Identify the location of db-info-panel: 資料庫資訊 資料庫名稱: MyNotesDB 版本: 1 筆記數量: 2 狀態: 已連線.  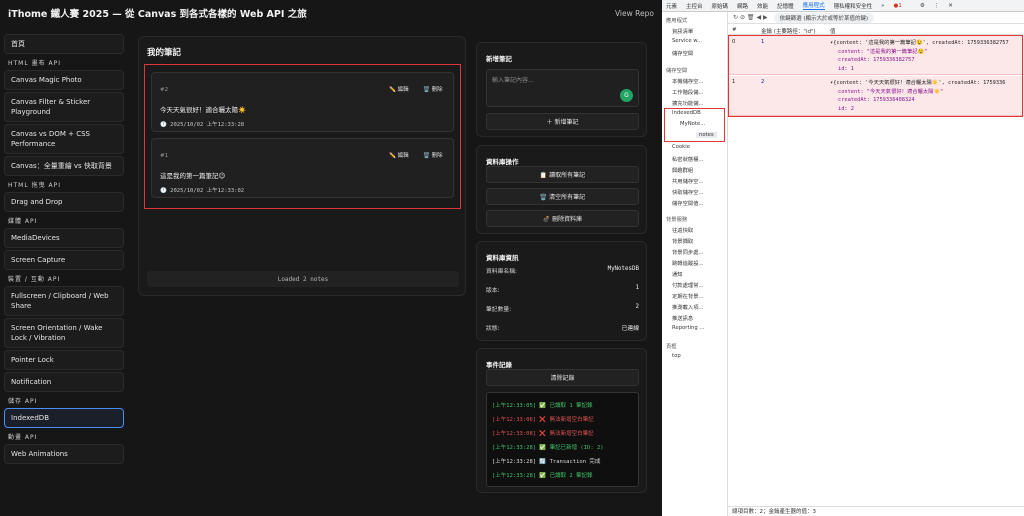
(561, 291).